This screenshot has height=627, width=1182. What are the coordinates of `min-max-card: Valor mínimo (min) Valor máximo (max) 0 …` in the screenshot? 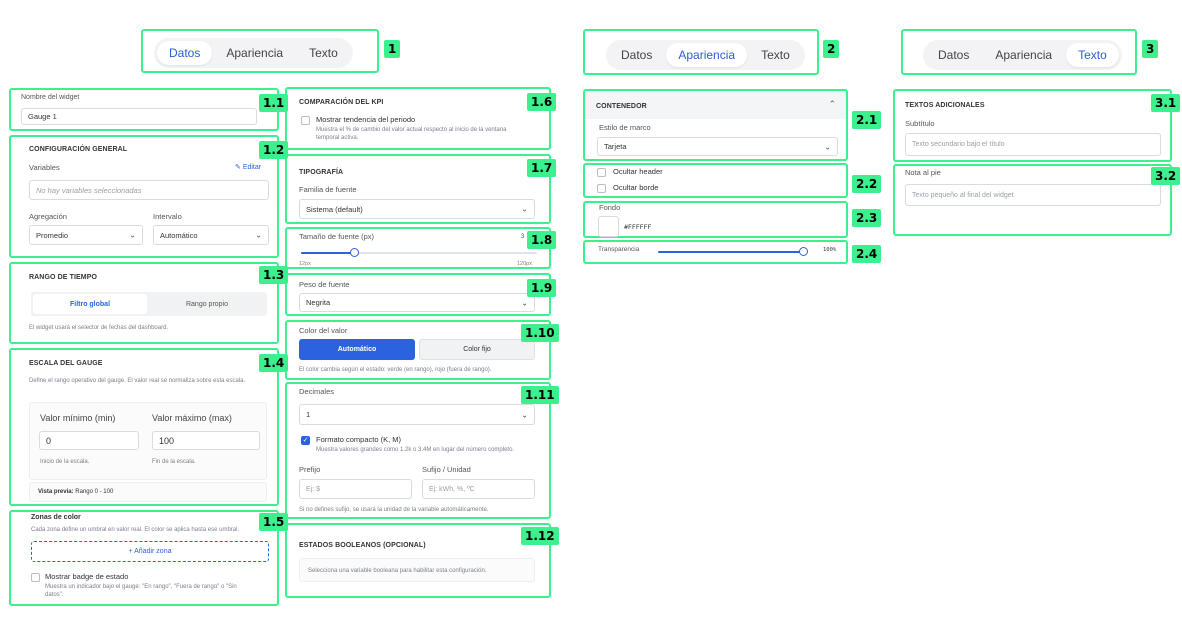 It's located at (148, 441).